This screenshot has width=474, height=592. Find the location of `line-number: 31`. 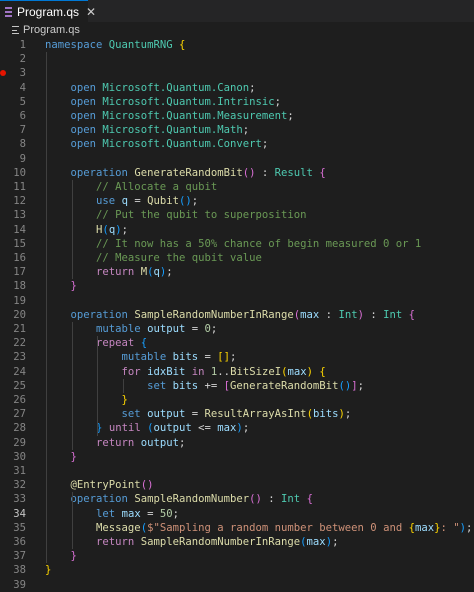

line-number: 31 is located at coordinates (13, 471).